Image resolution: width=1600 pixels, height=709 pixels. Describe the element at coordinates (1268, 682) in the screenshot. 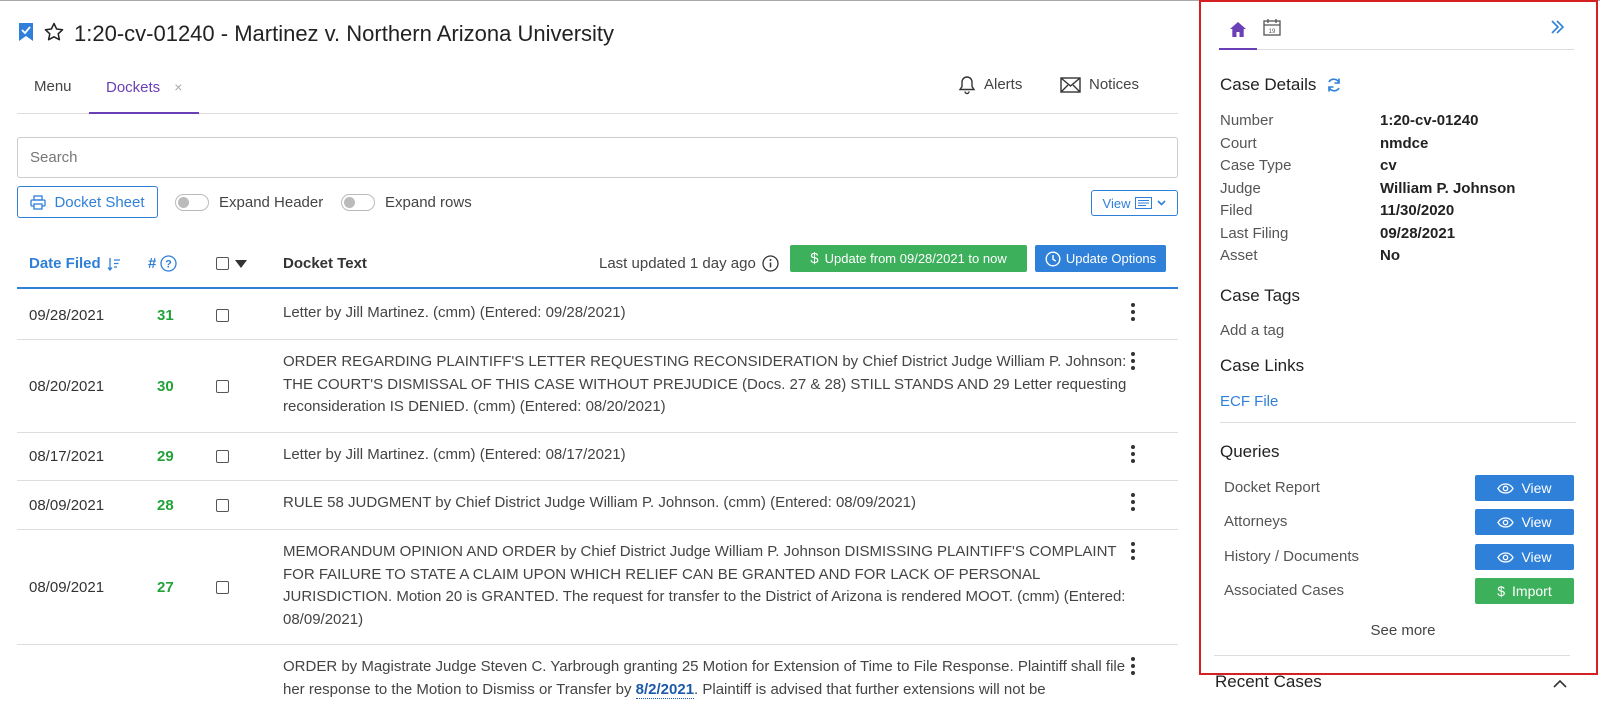

I see `recent-cases-title: Recent Cases` at that location.